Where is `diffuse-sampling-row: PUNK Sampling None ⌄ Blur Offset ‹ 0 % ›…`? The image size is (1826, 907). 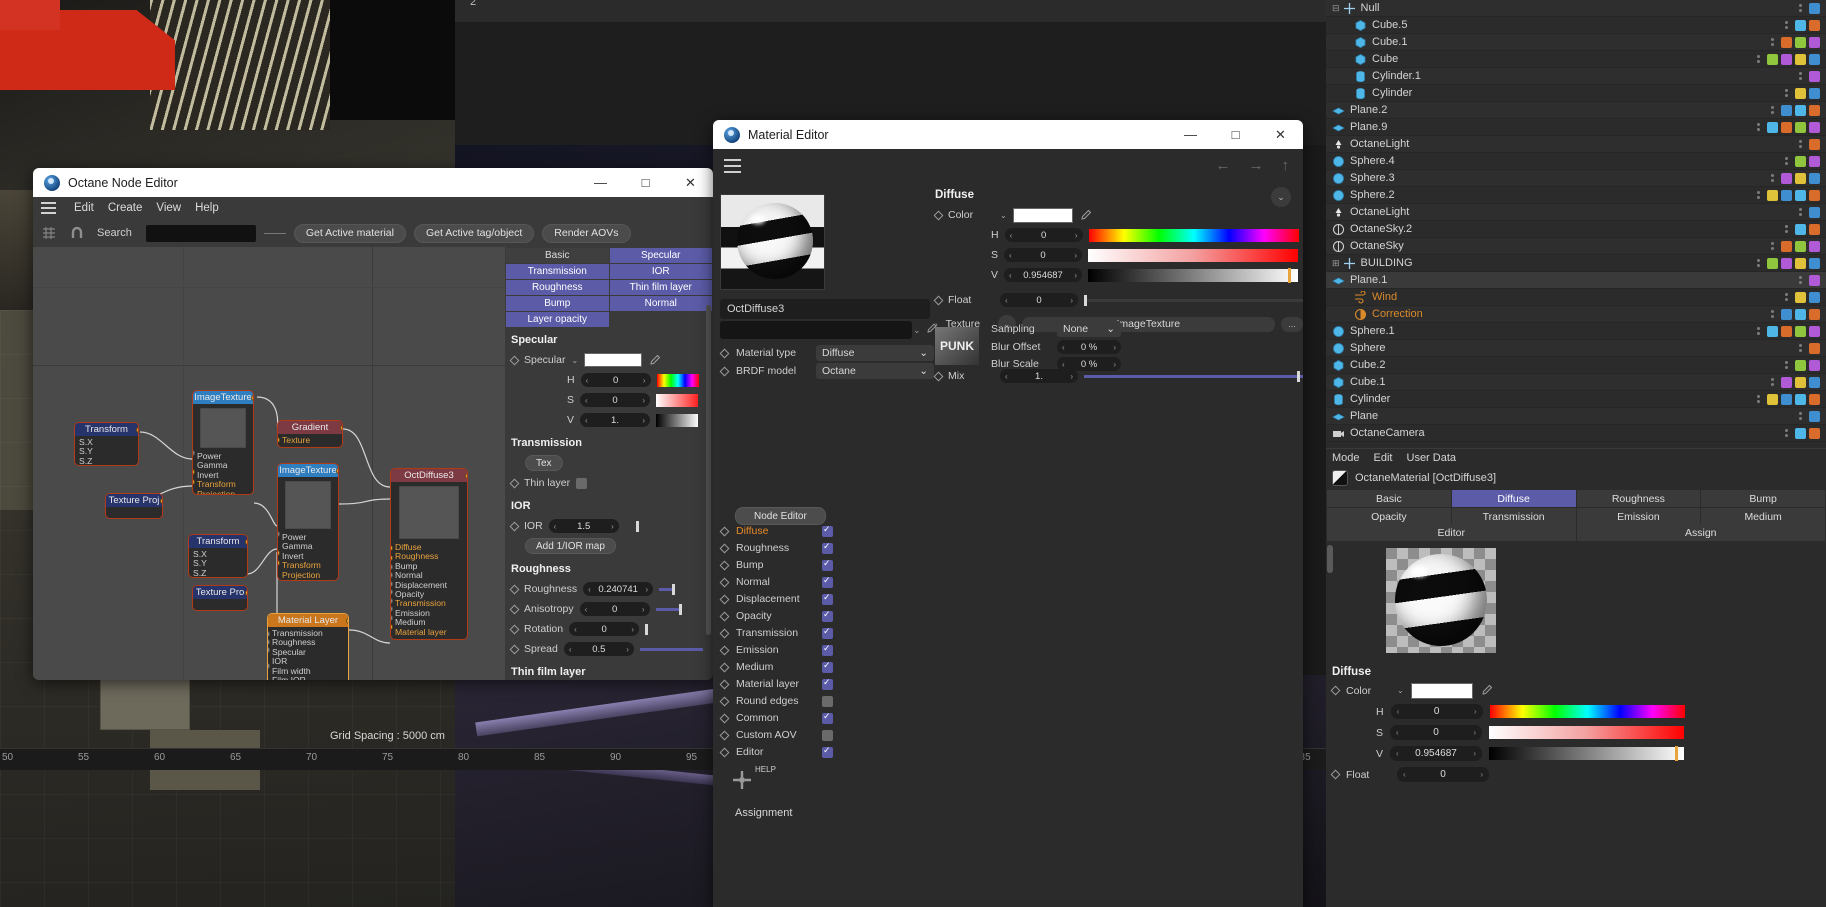 diffuse-sampling-row: PUNK Sampling None ⌄ Blur Offset ‹ 0 % ›… is located at coordinates (1119, 346).